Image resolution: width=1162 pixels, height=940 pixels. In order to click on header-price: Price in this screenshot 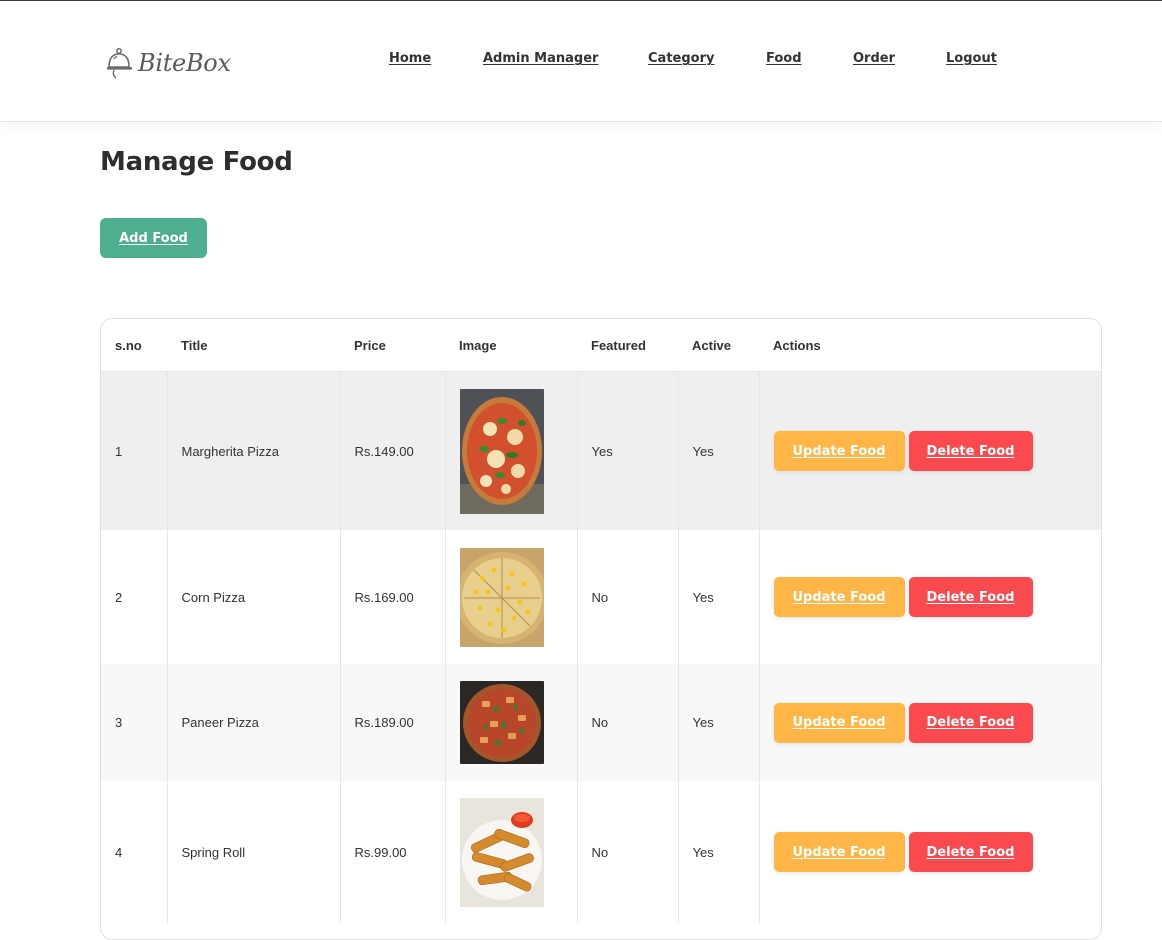, I will do `click(392, 345)`.